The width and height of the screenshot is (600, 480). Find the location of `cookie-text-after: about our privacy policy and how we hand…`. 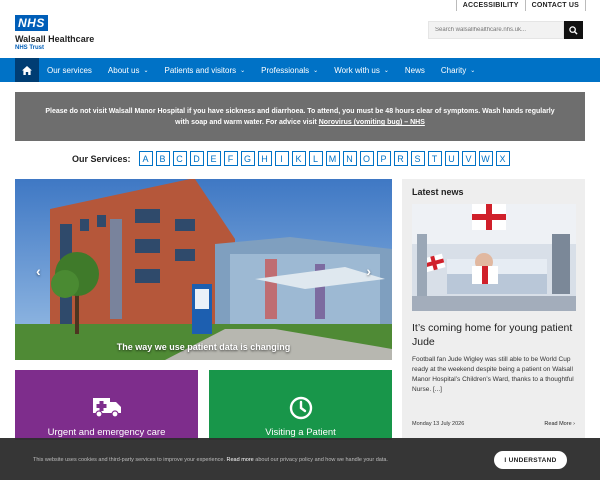

cookie-text-after: about our privacy policy and how we hand… is located at coordinates (320, 460).